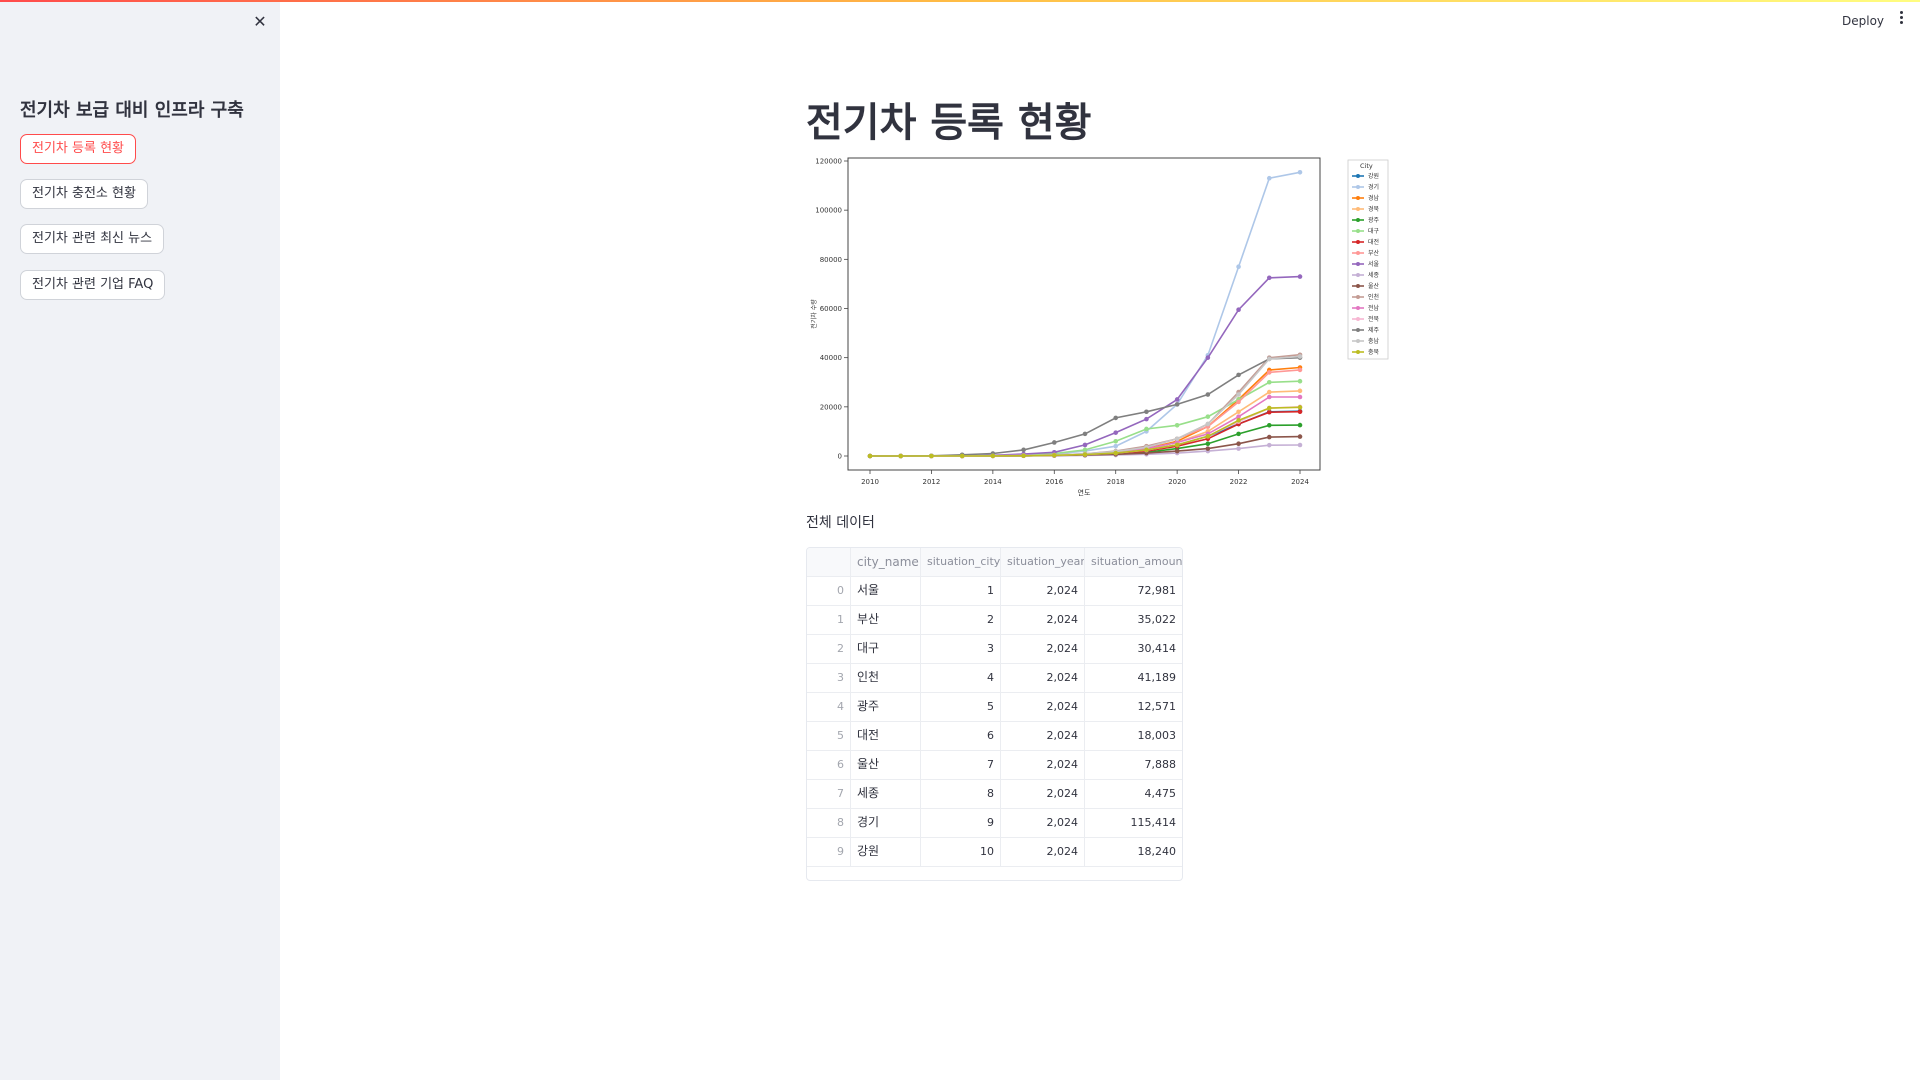  I want to click on table-row: 6 울산 7 2,024 7,888, so click(994, 765).